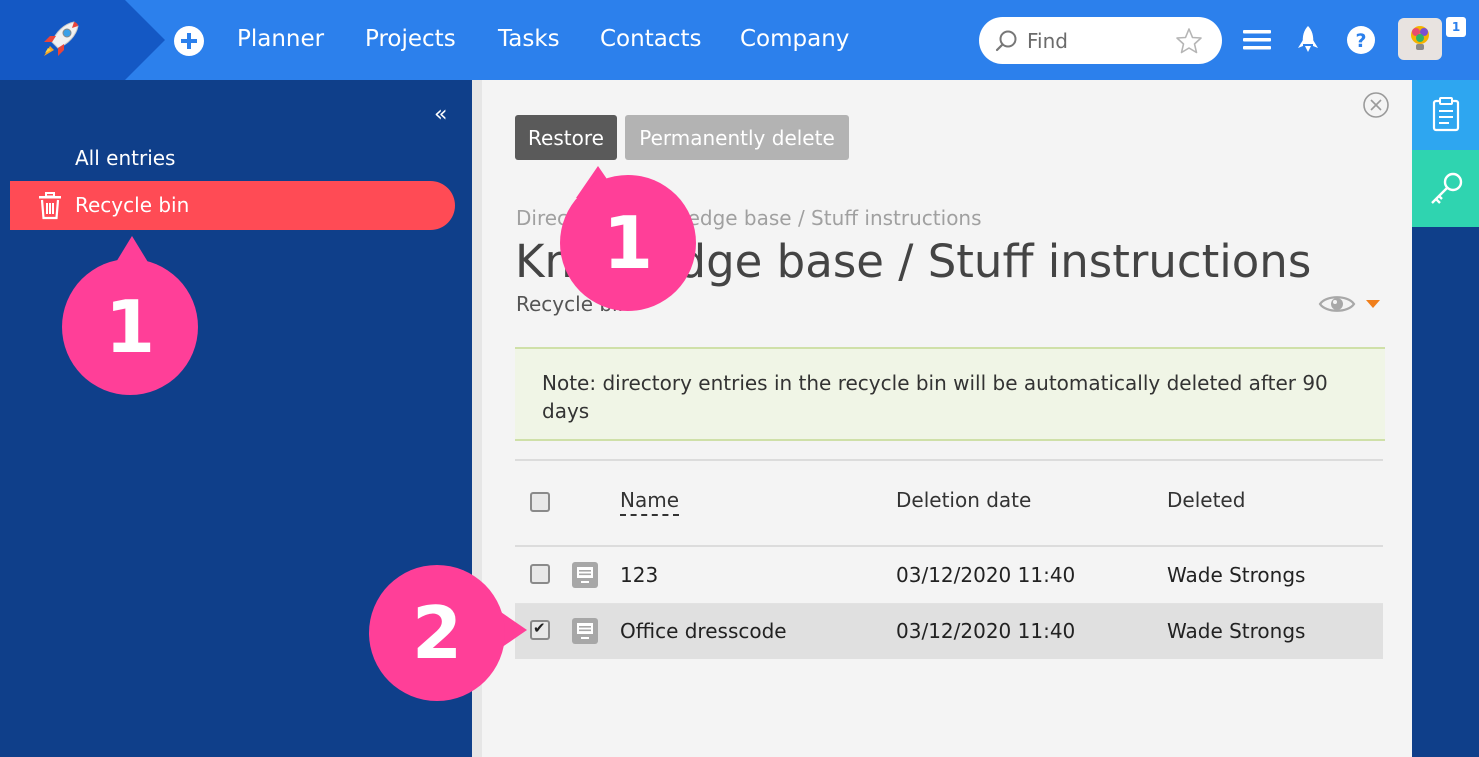 The height and width of the screenshot is (757, 1479). What do you see at coordinates (703, 631) in the screenshot?
I see `row-name: Office dresscode` at bounding box center [703, 631].